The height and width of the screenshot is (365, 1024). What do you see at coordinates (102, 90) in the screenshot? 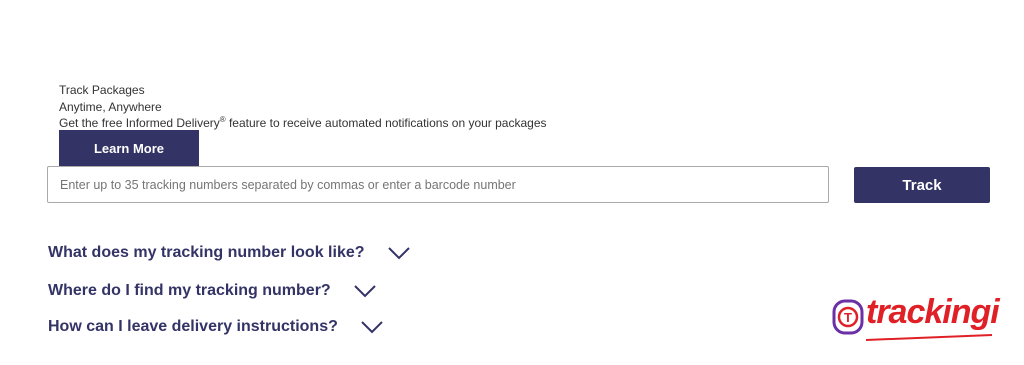
I see `promo-title: Track Packages` at bounding box center [102, 90].